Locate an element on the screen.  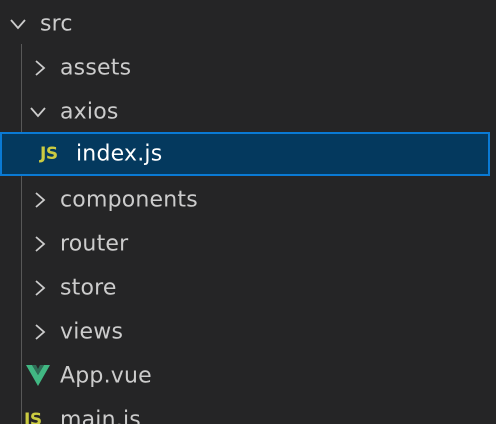
tree-item-label: main.js is located at coordinates (100, 415).